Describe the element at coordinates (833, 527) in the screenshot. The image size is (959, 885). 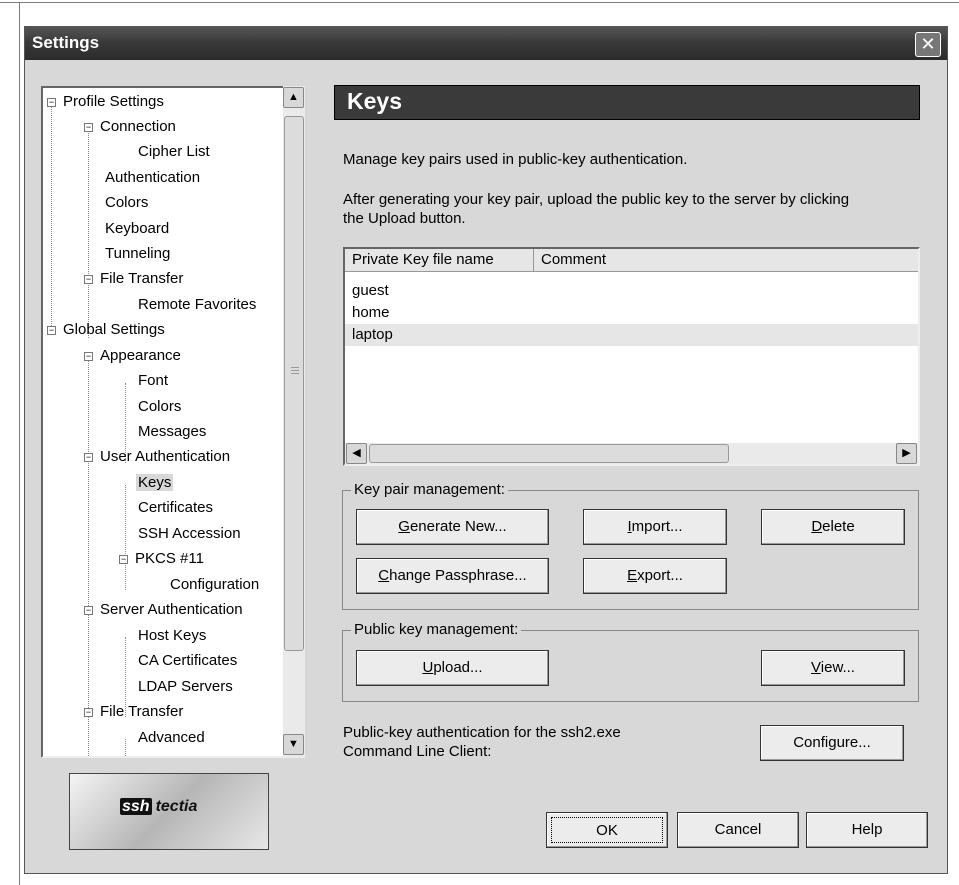
I see `delete-button: Delete` at that location.